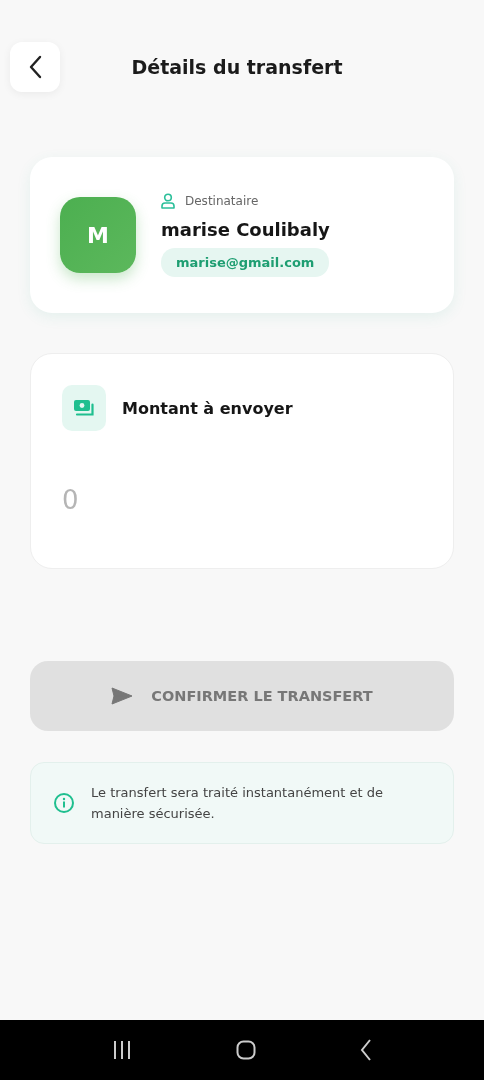  Describe the element at coordinates (168, 201) in the screenshot. I see `person-icon` at that location.